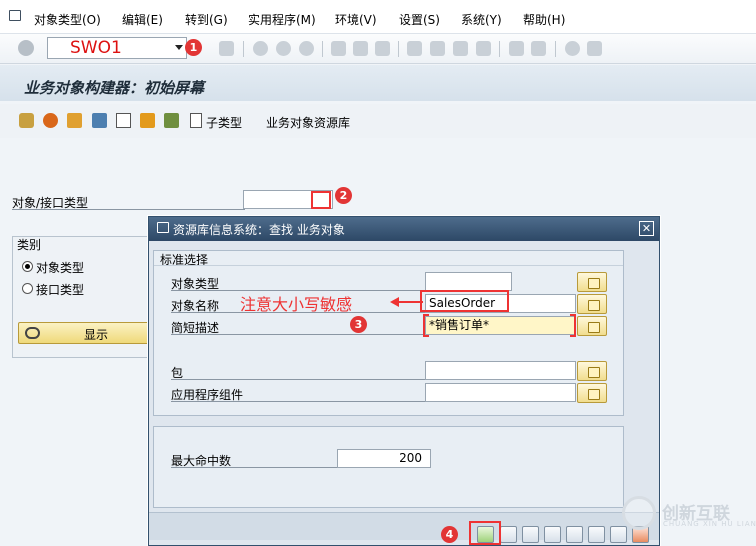 The height and width of the screenshot is (546, 756). What do you see at coordinates (259, 230) in the screenshot?
I see `dialog-title: 资源库信息系统：查找 业务对象` at bounding box center [259, 230].